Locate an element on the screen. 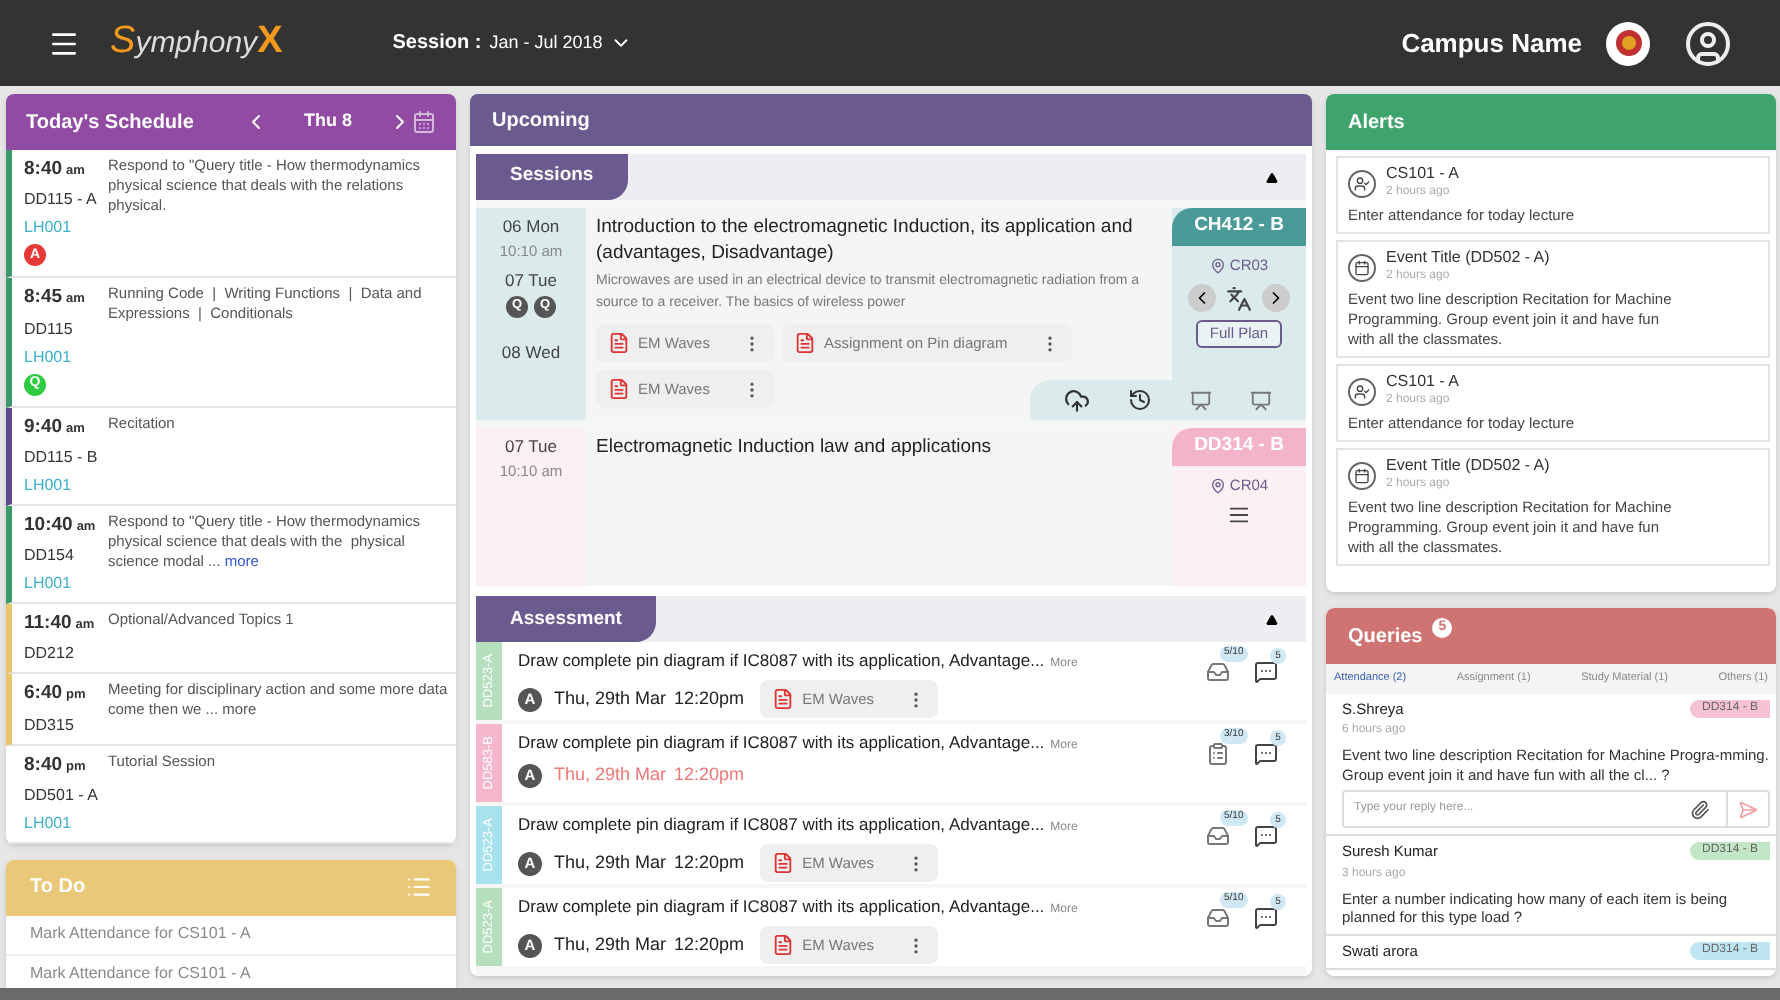 The image size is (1780, 1000). course-code: DD115 is located at coordinates (49, 329).